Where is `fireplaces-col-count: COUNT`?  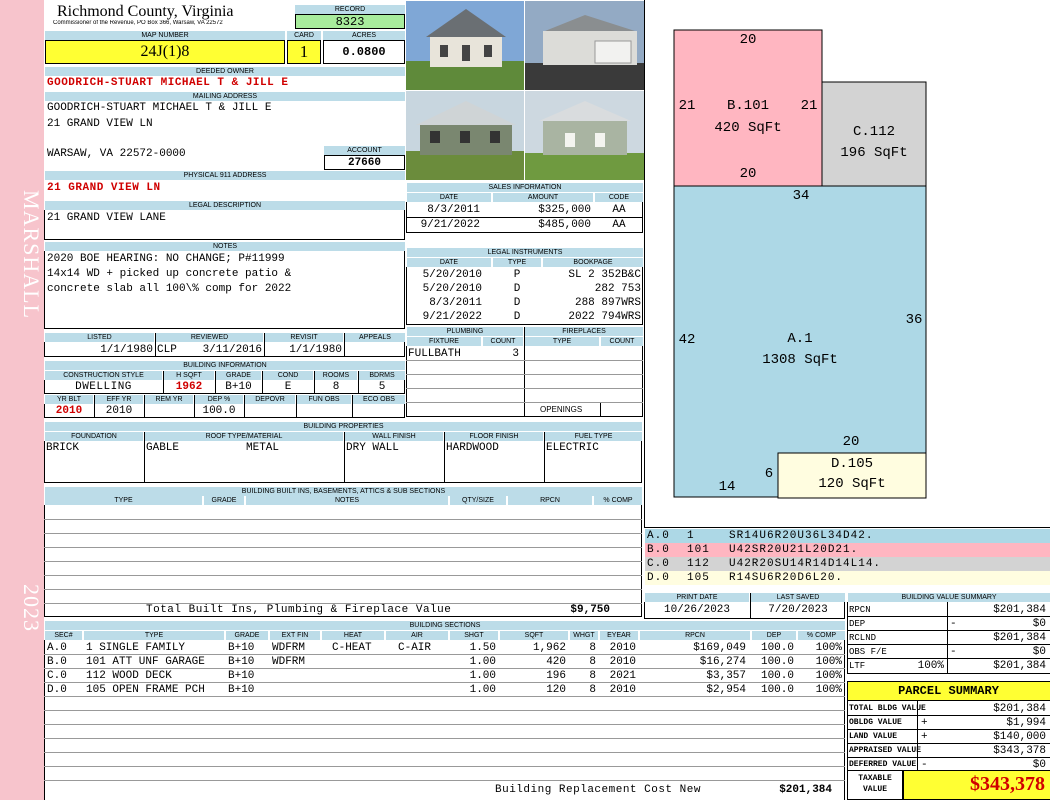 fireplaces-col-count: COUNT is located at coordinates (622, 341).